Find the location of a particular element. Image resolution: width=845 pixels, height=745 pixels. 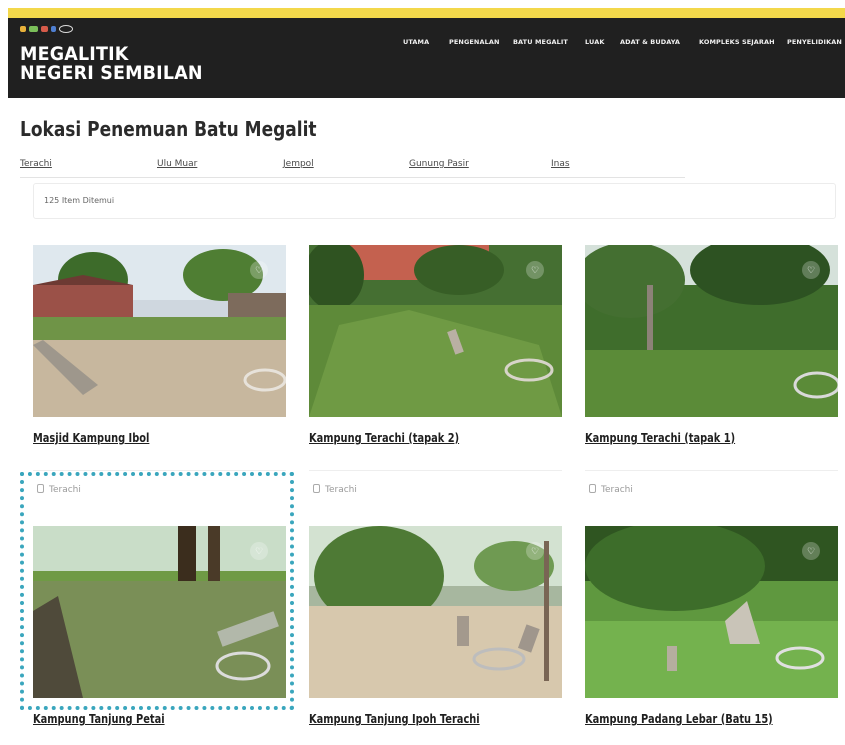

nav-batu-megalit: BATU MEGALIT is located at coordinates (540, 42).